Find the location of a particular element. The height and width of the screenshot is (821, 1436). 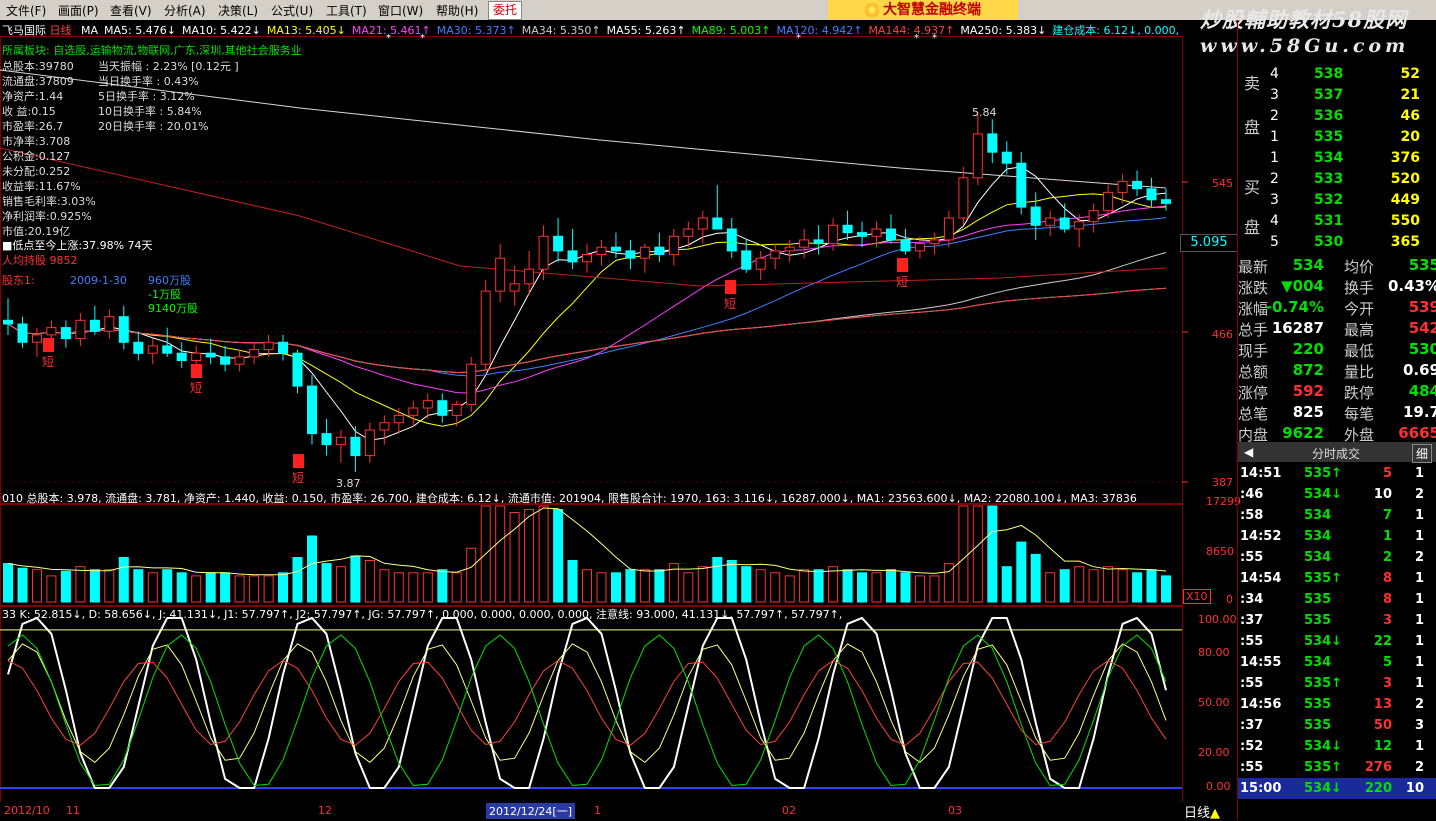

quote-row: 现手 220 最低 530 is located at coordinates (1337, 349).